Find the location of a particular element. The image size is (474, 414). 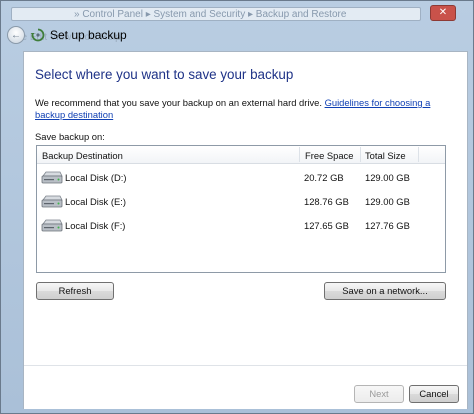

header-total-size: Total Size is located at coordinates (385, 155).